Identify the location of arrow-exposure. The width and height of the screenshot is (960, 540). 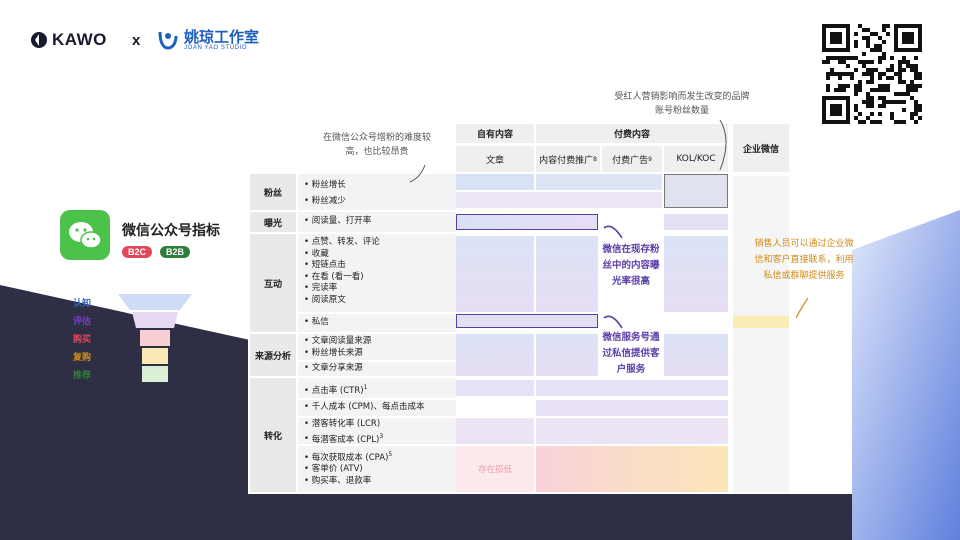
(613, 232).